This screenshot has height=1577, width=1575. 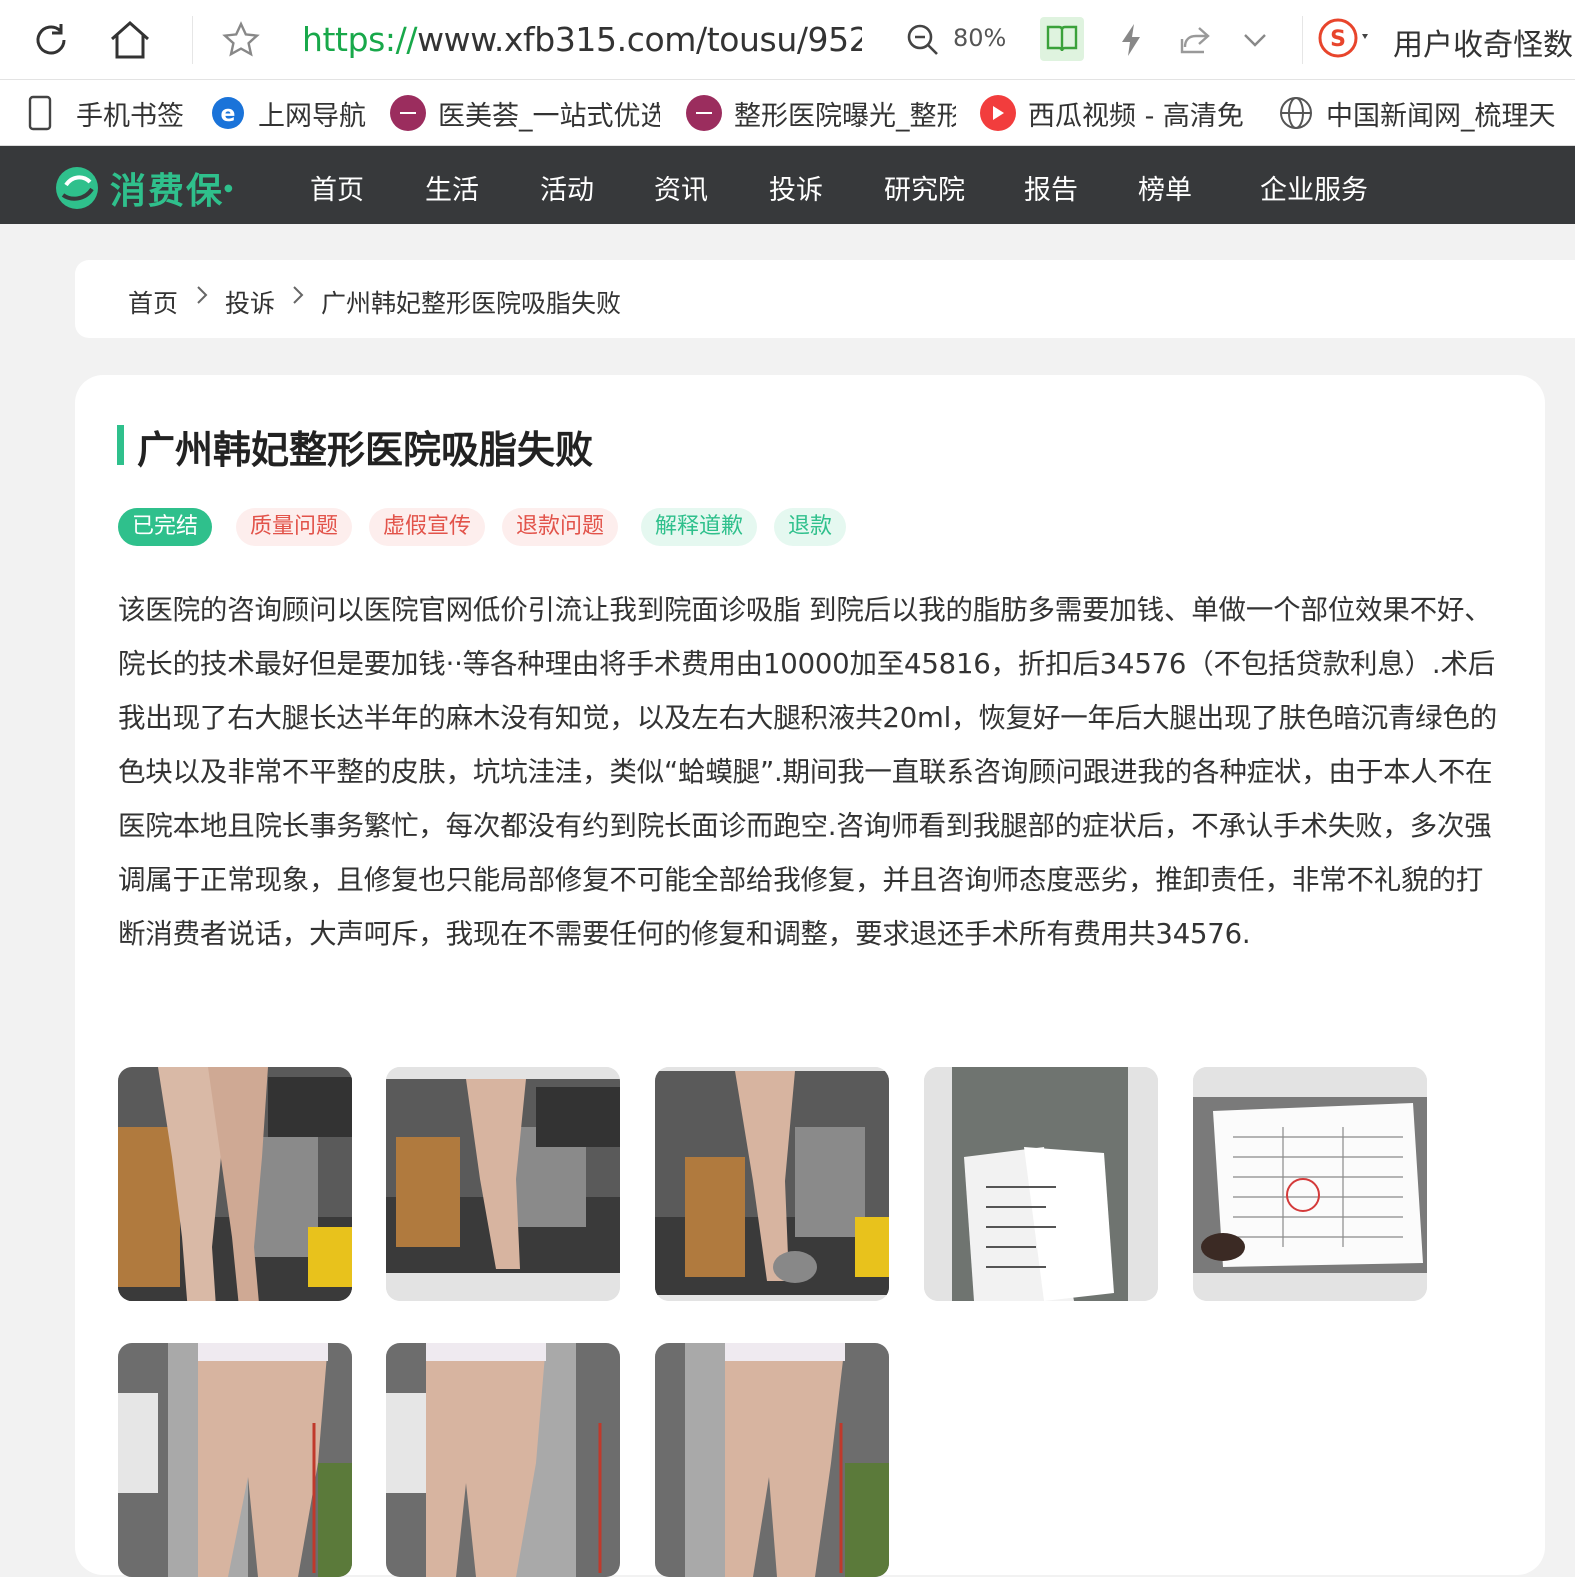 I want to click on bookmark-item: 中国新闻网_梳理天, so click(x=1426, y=113).